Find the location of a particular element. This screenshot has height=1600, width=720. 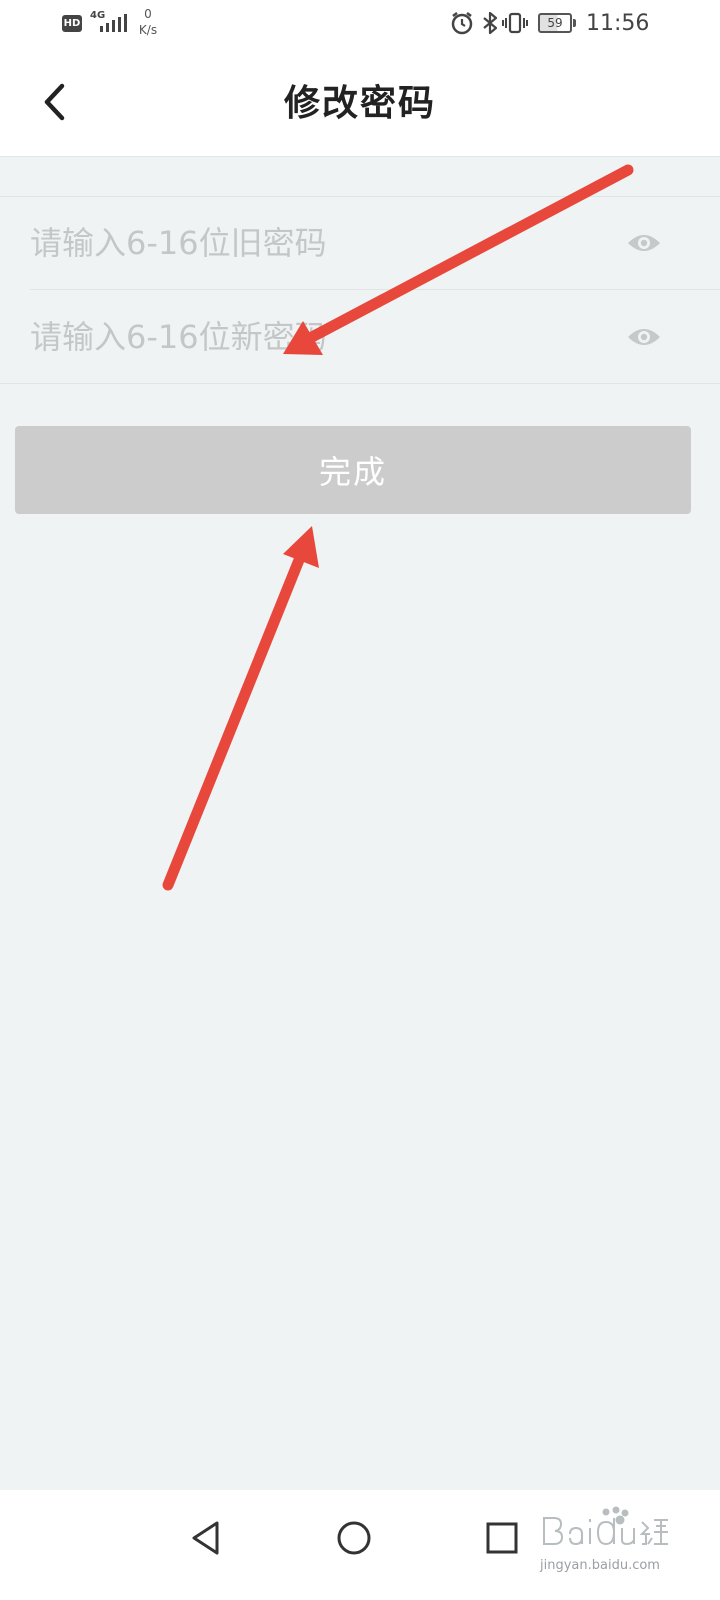

password-form is located at coordinates (360, 290).